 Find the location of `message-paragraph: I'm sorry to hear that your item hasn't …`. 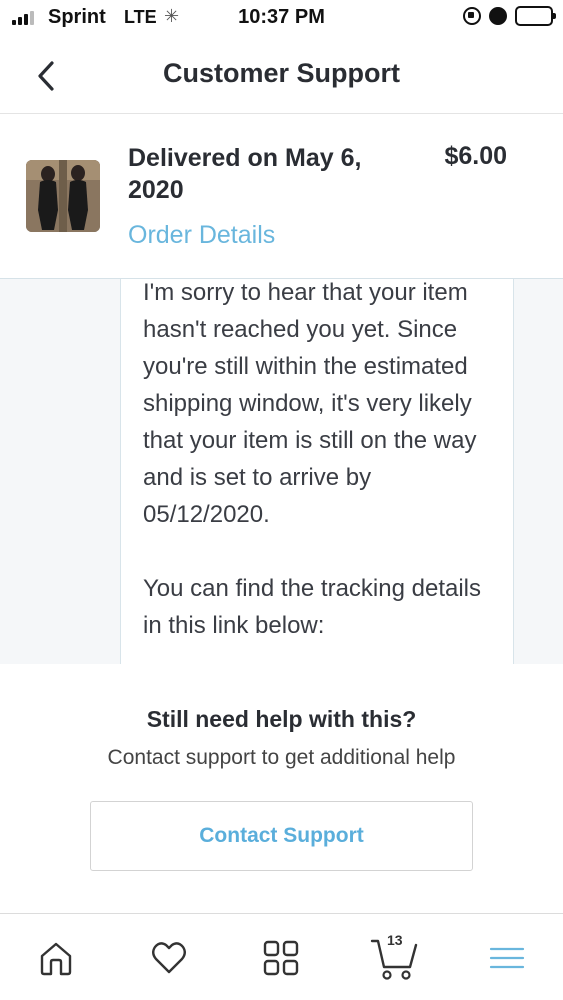

message-paragraph: I'm sorry to hear that your item hasn't … is located at coordinates (310, 403).